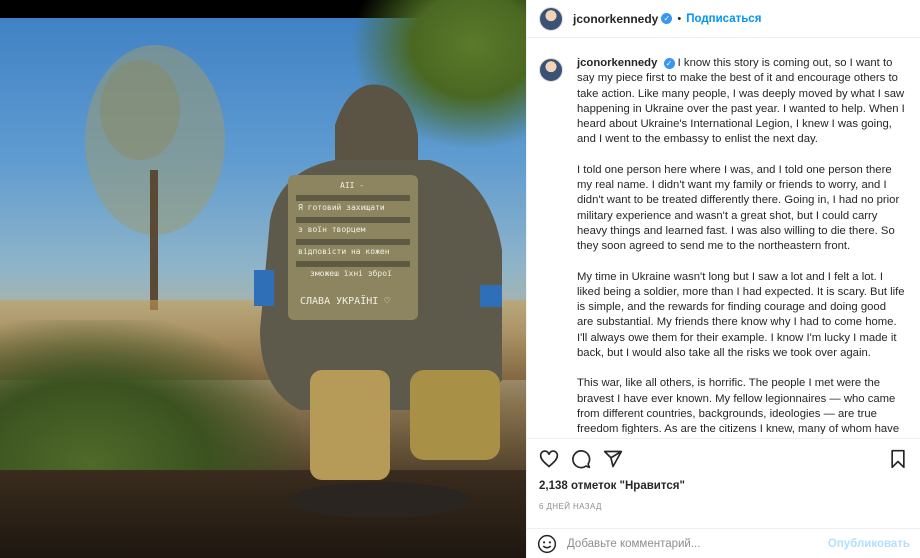 The width and height of the screenshot is (920, 558). What do you see at coordinates (612, 486) in the screenshot?
I see `likes-count: 2,138 отметок "Нравится"` at bounding box center [612, 486].